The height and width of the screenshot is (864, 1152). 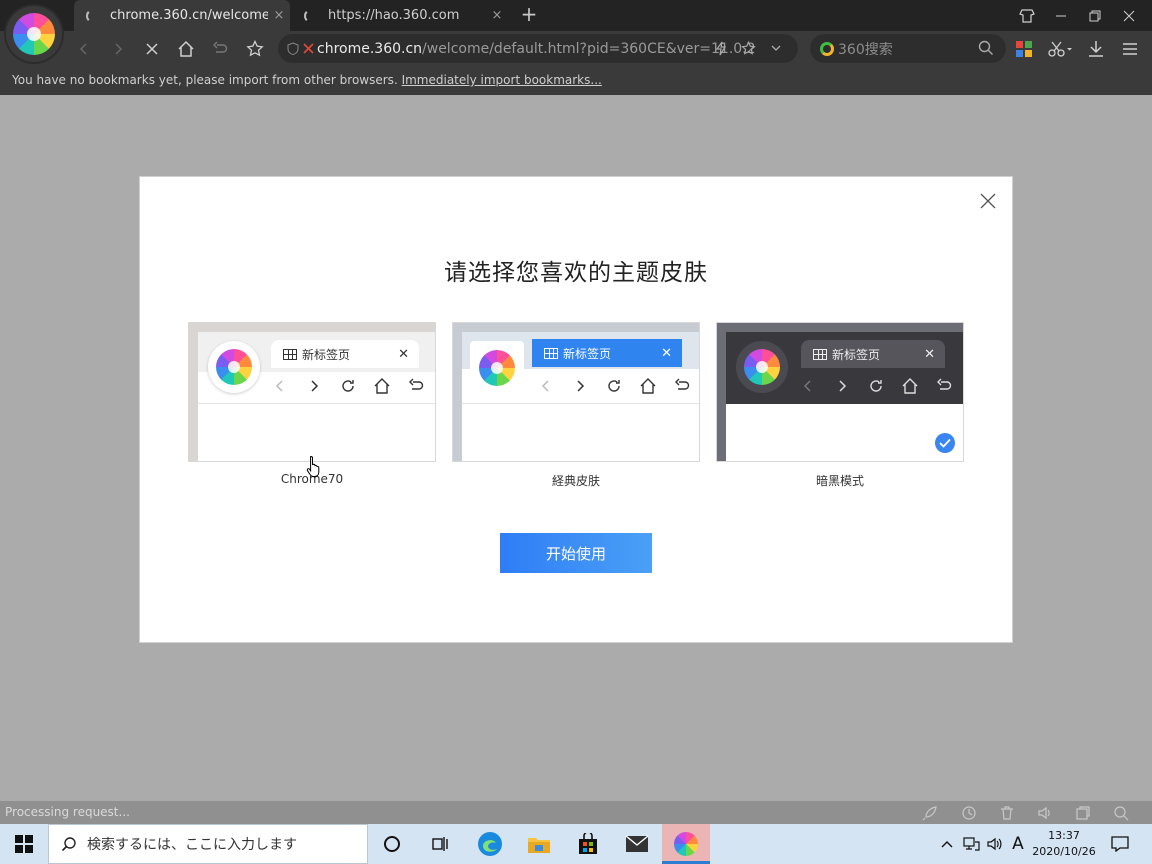 I want to click on search-placeholder: 360搜索, so click(x=865, y=49).